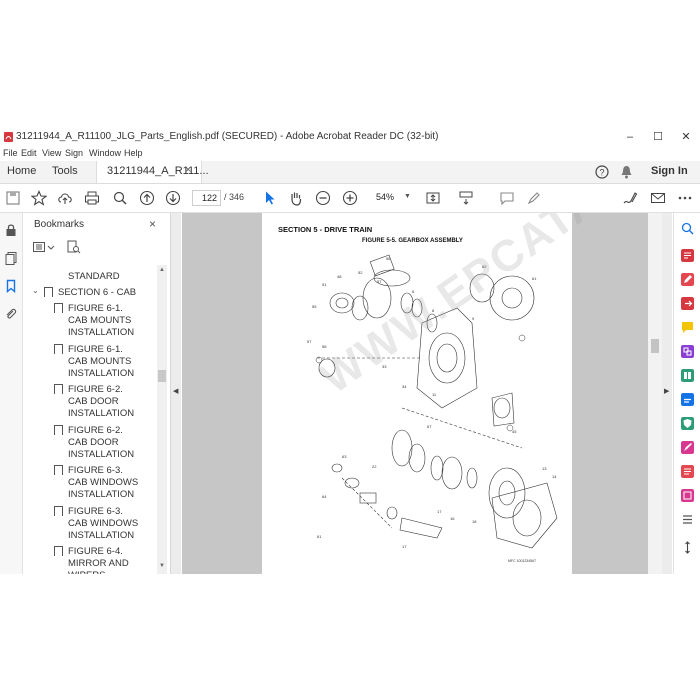  I want to click on scroll-mode-icon, so click(466, 198).